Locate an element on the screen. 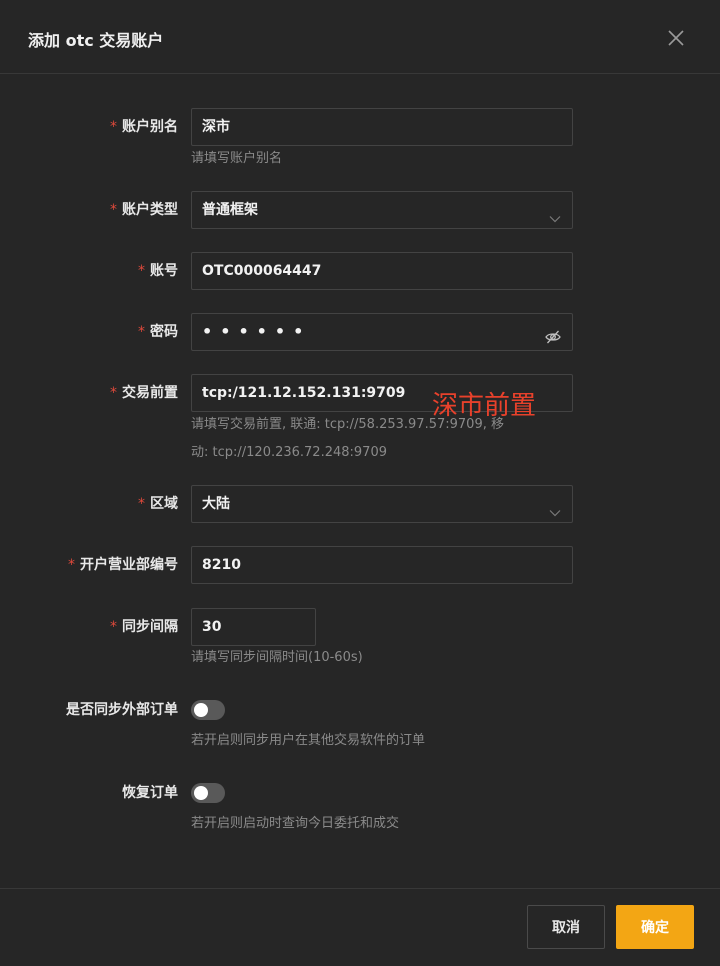 The height and width of the screenshot is (966, 720). account-no-input: OTC000064447 is located at coordinates (382, 271).